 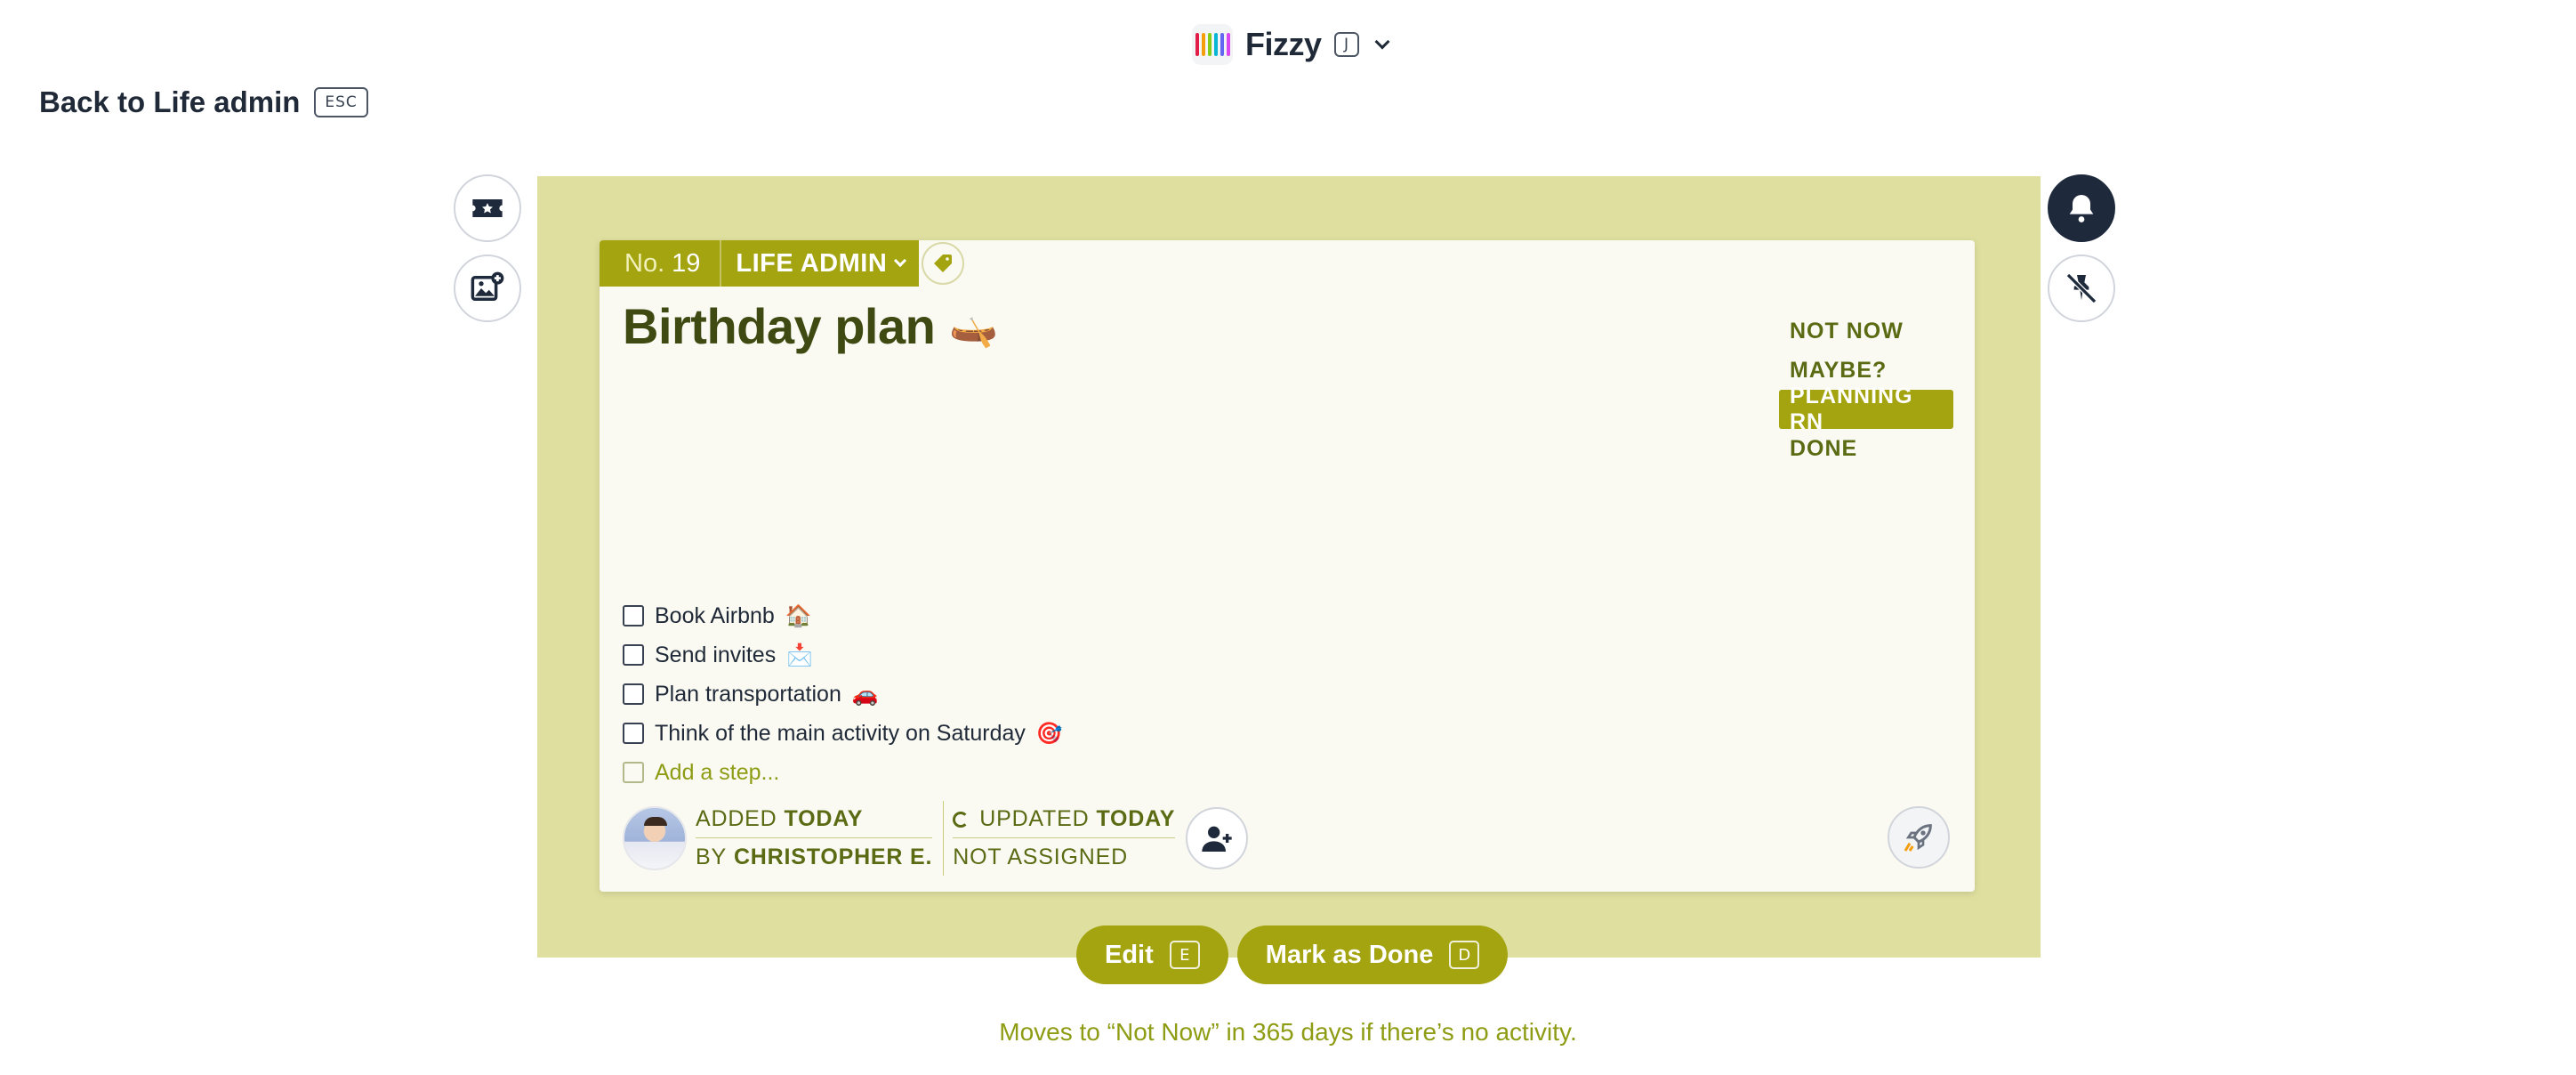 I want to click on edit-shortcut-key: E, so click(x=1184, y=955).